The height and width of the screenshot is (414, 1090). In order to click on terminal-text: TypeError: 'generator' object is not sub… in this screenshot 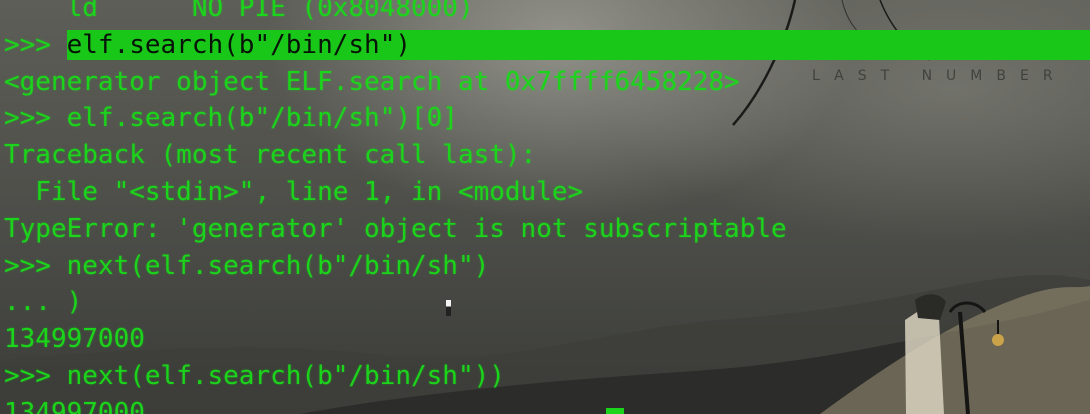, I will do `click(395, 228)`.